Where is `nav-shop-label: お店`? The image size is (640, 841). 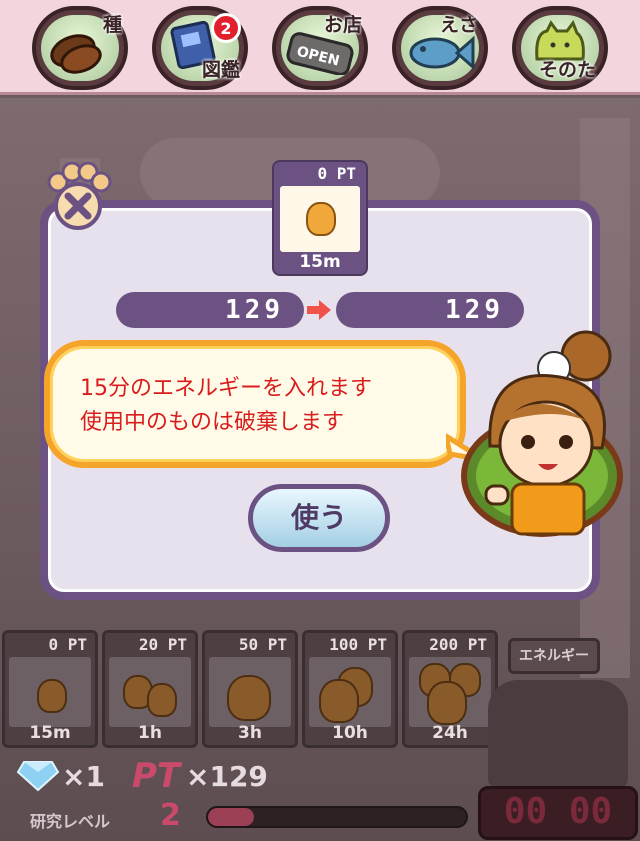 nav-shop-label: お店 is located at coordinates (342, 25).